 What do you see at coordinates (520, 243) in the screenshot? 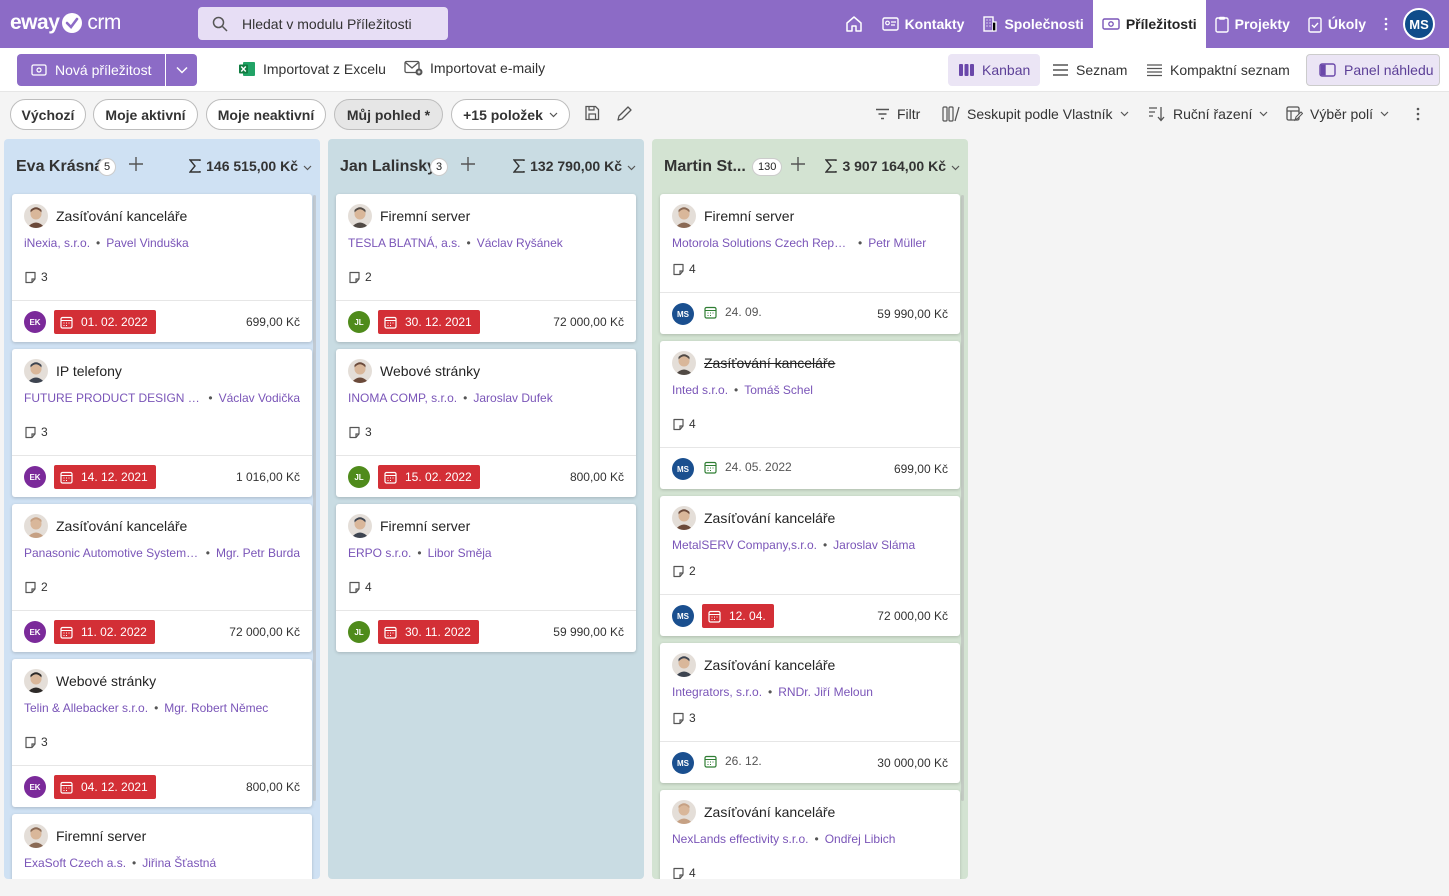
I see `card-contact-link: Václav Ryšánek` at bounding box center [520, 243].